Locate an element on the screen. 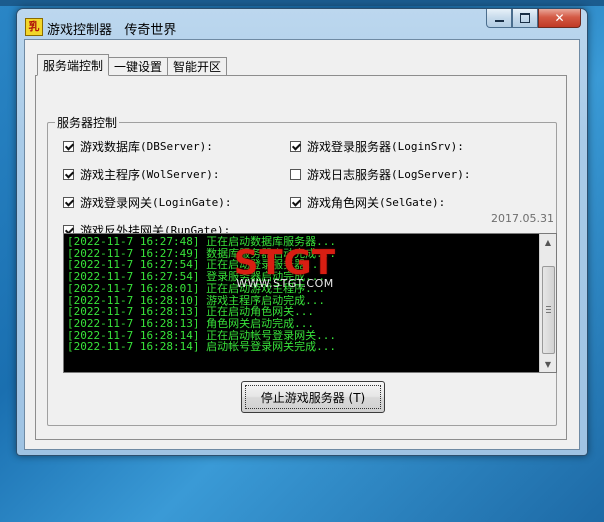 The width and height of the screenshot is (604, 522). close-button: ✕ is located at coordinates (559, 18).